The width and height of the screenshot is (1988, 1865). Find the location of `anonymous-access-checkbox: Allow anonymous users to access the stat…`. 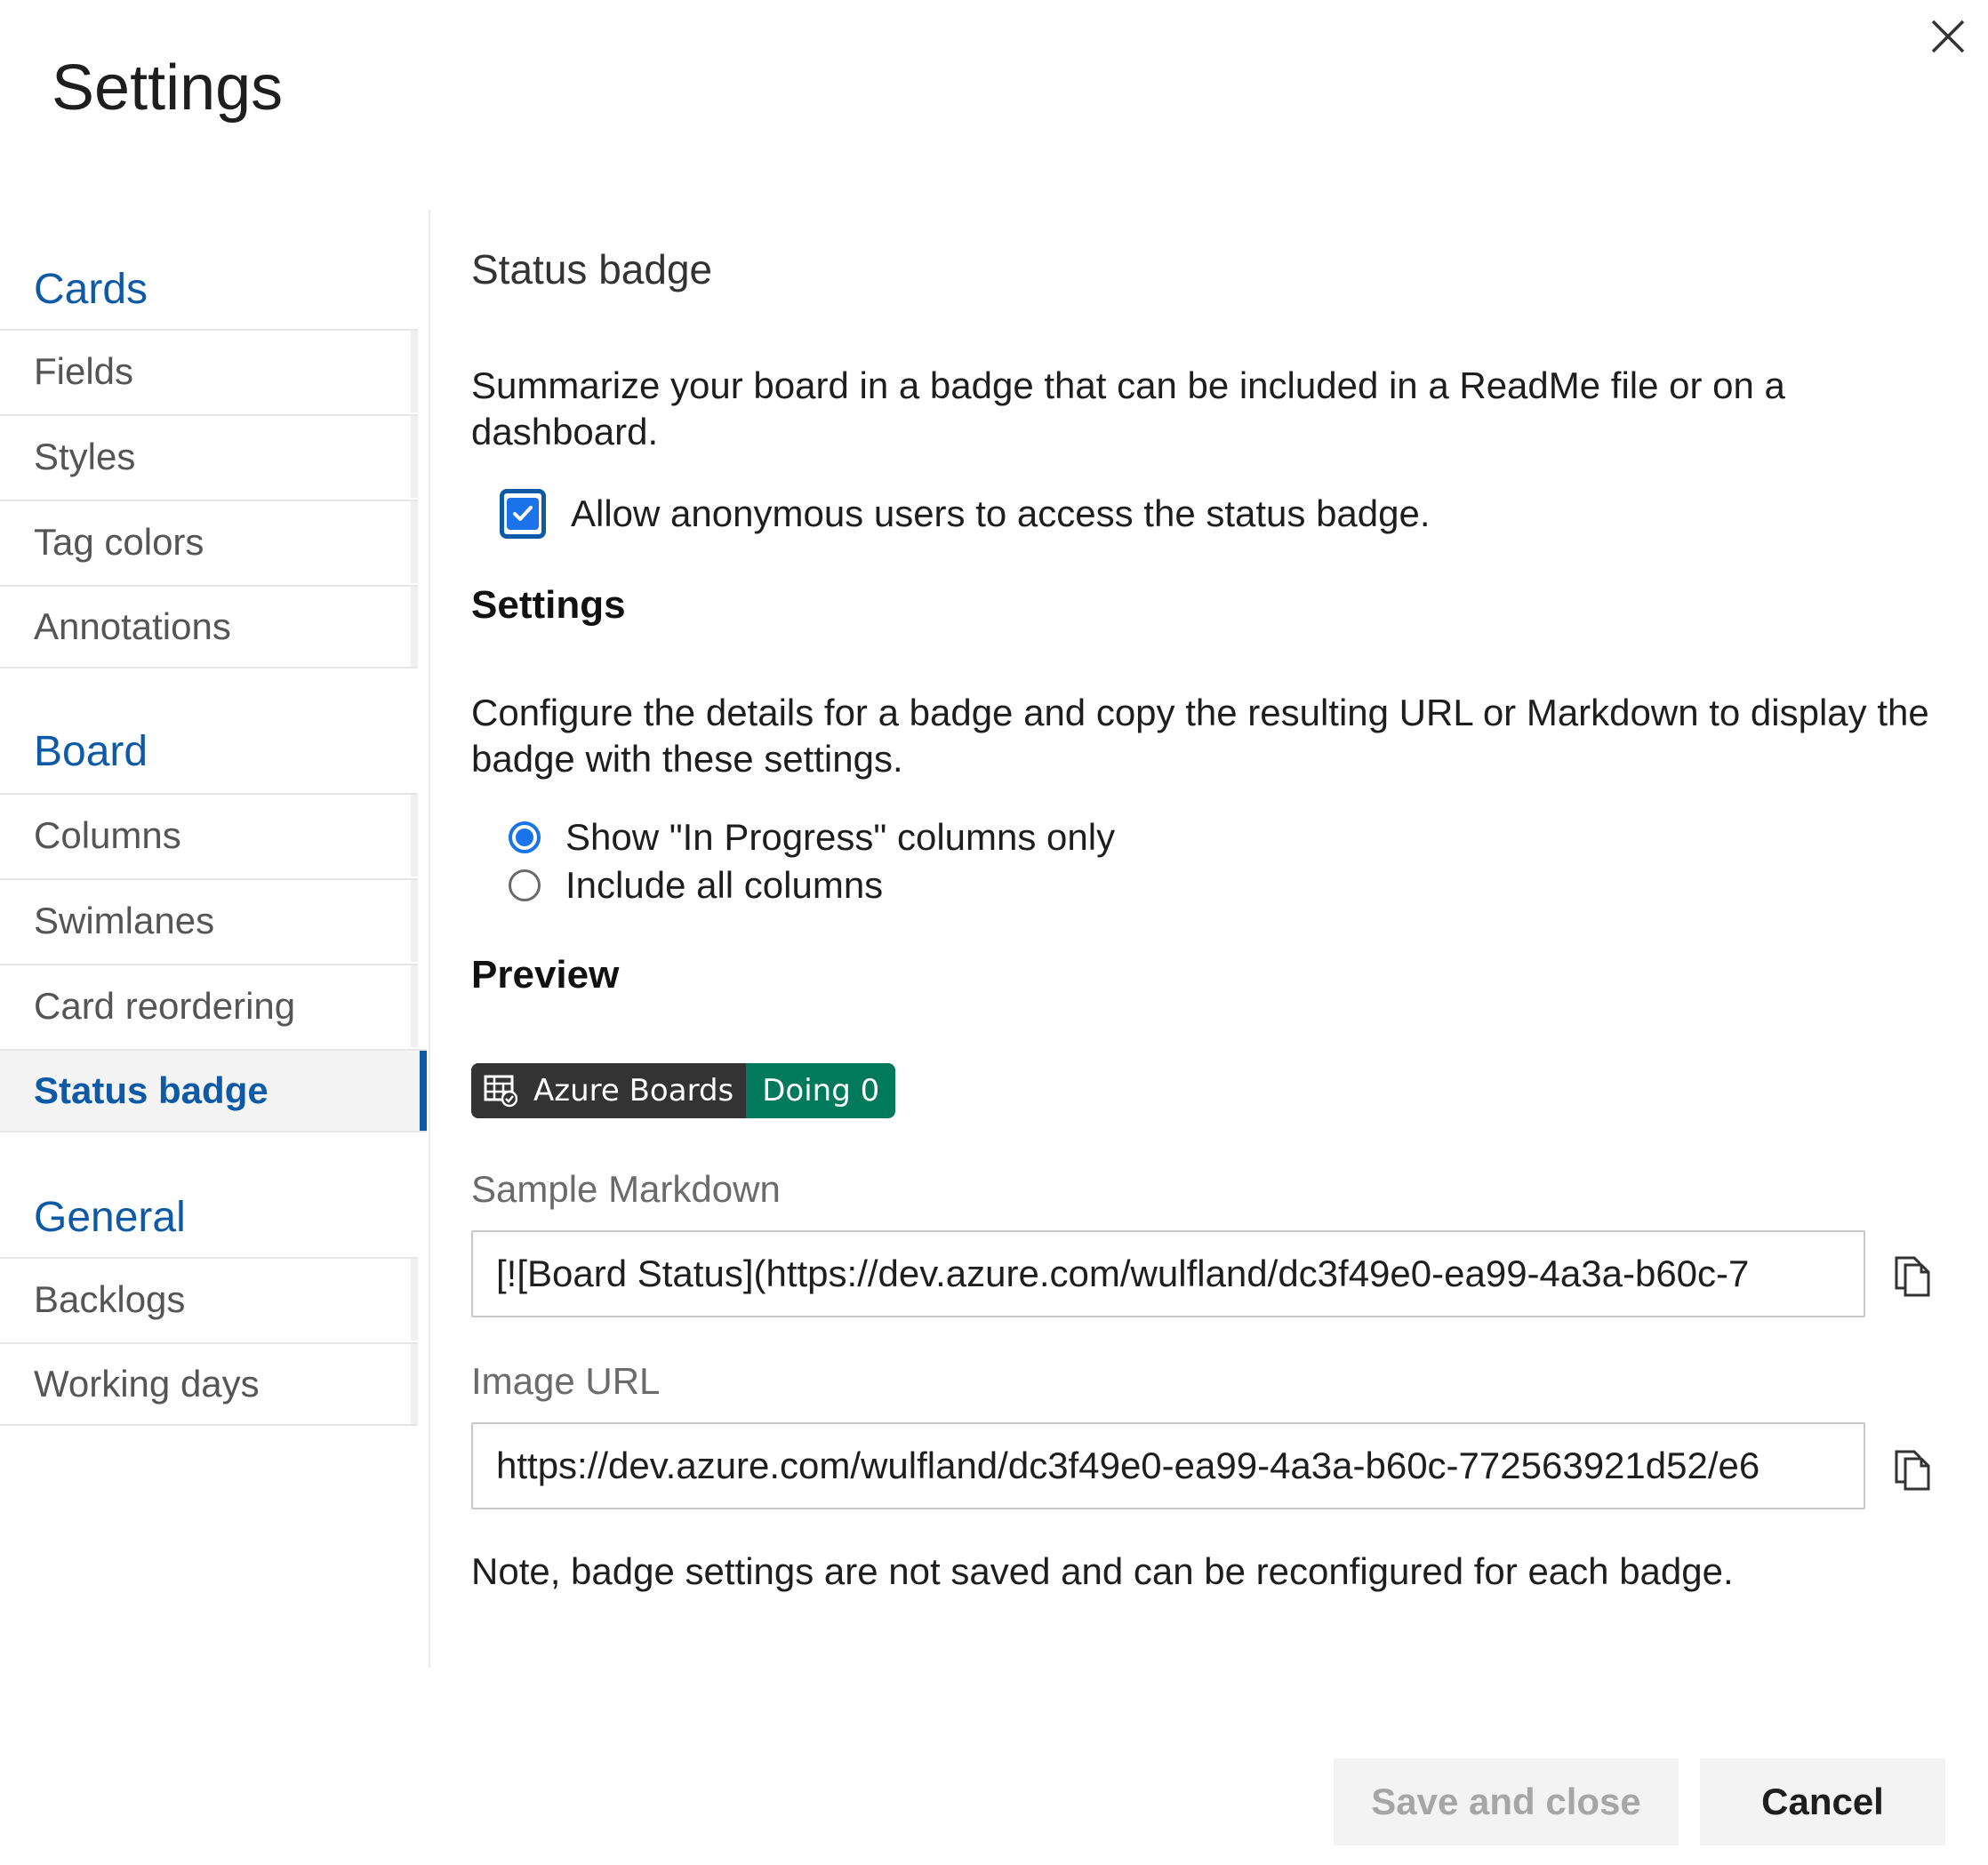

anonymous-access-checkbox: Allow anonymous users to access the stat… is located at coordinates (965, 514).